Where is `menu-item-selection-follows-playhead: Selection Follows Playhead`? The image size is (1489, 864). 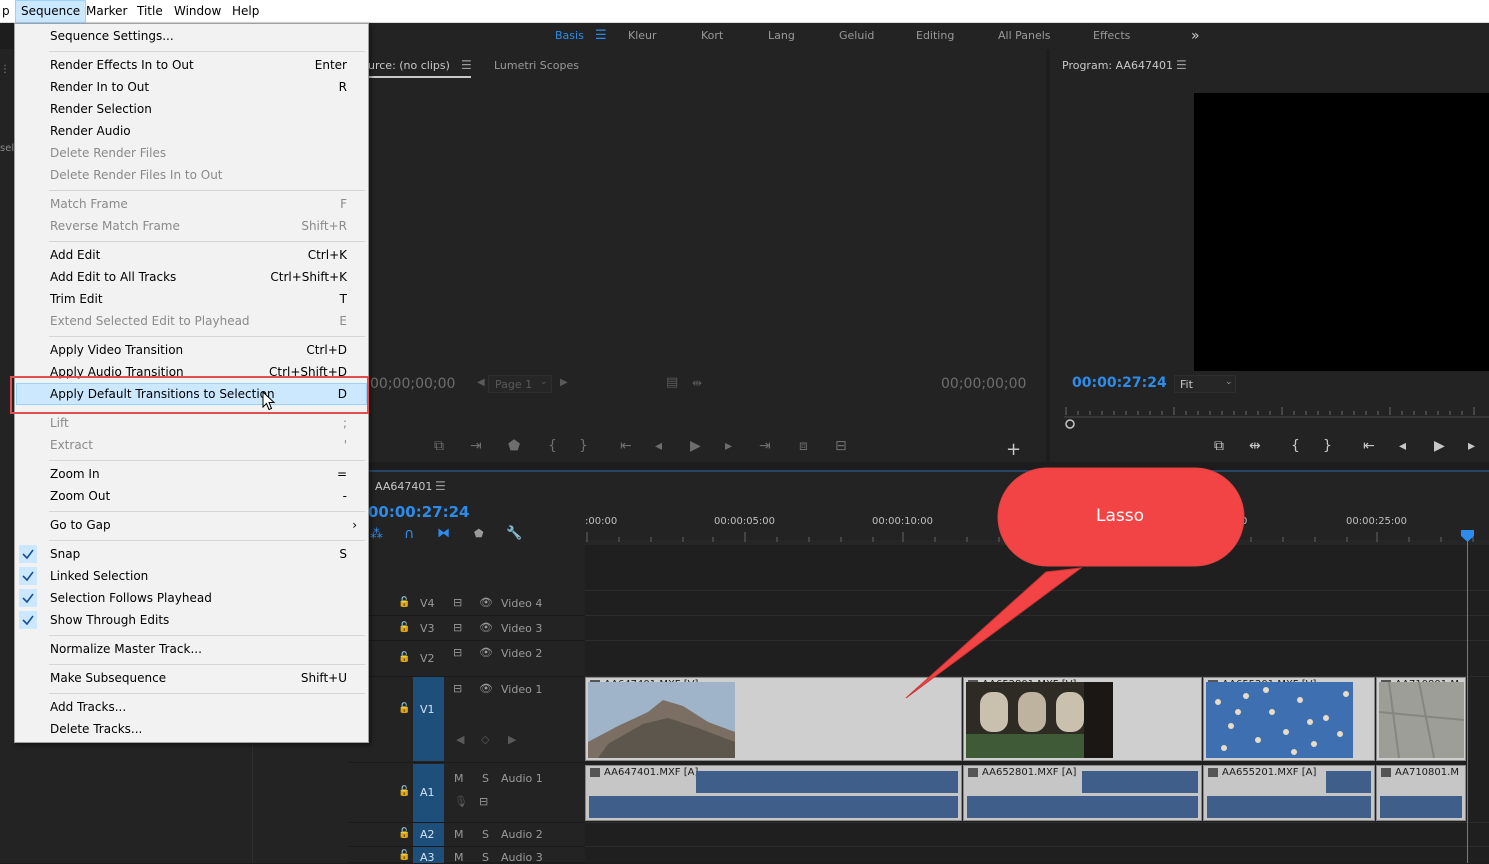 menu-item-selection-follows-playhead: Selection Follows Playhead is located at coordinates (191, 598).